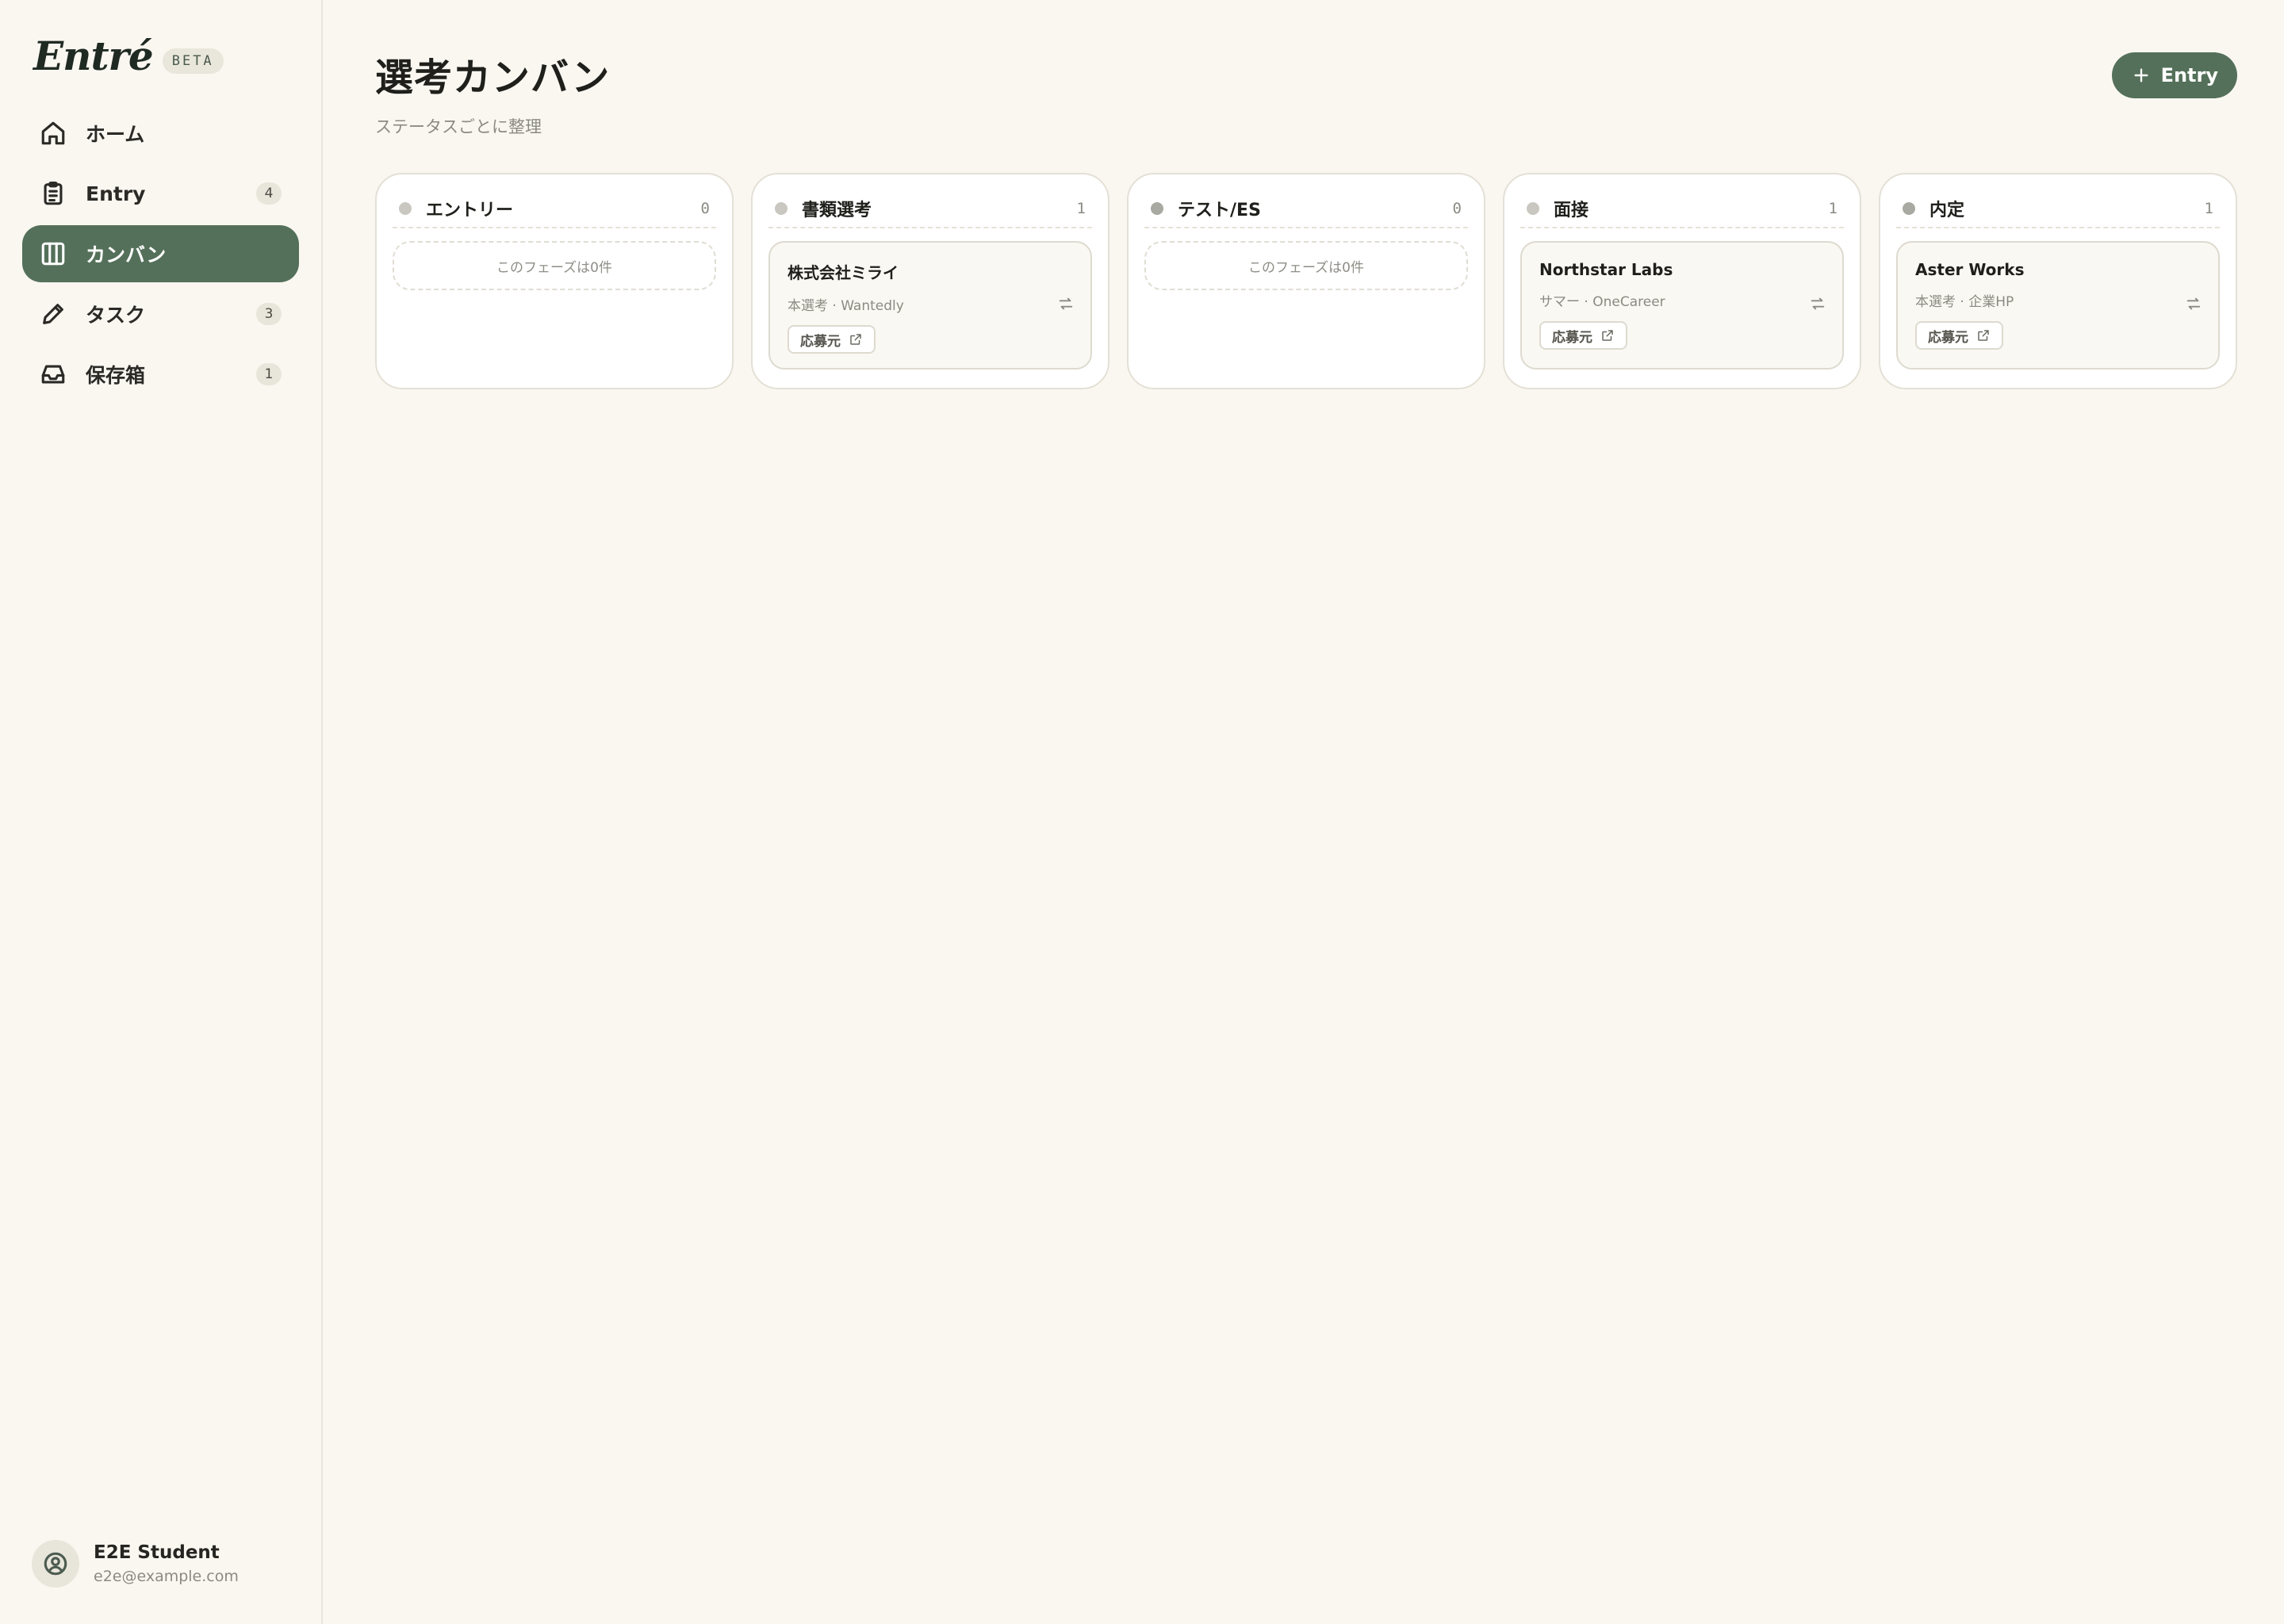 This screenshot has width=2284, height=1624. What do you see at coordinates (160, 314) in the screenshot?
I see `sidebar-item-tasks: タスク 3` at bounding box center [160, 314].